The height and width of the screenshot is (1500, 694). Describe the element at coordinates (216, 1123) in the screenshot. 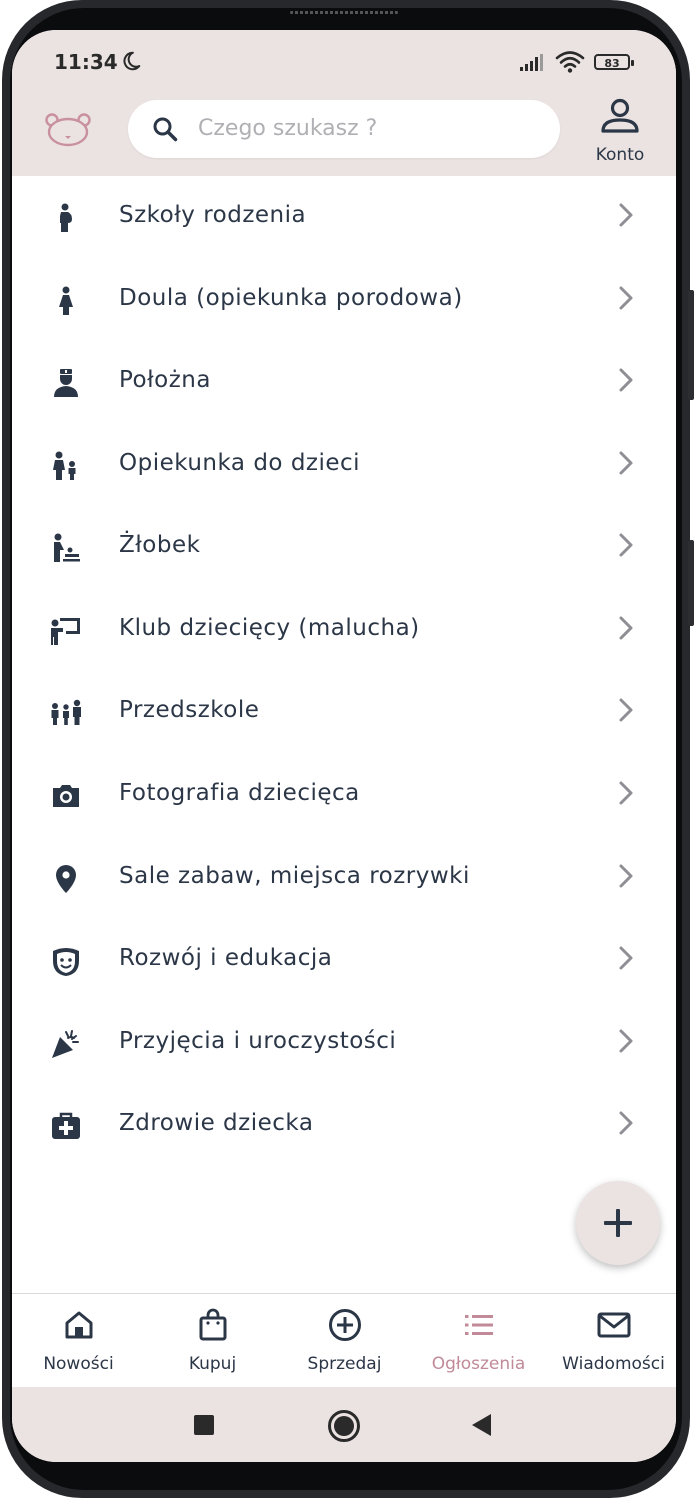

I see `category-label: Zdrowie dziecka` at that location.